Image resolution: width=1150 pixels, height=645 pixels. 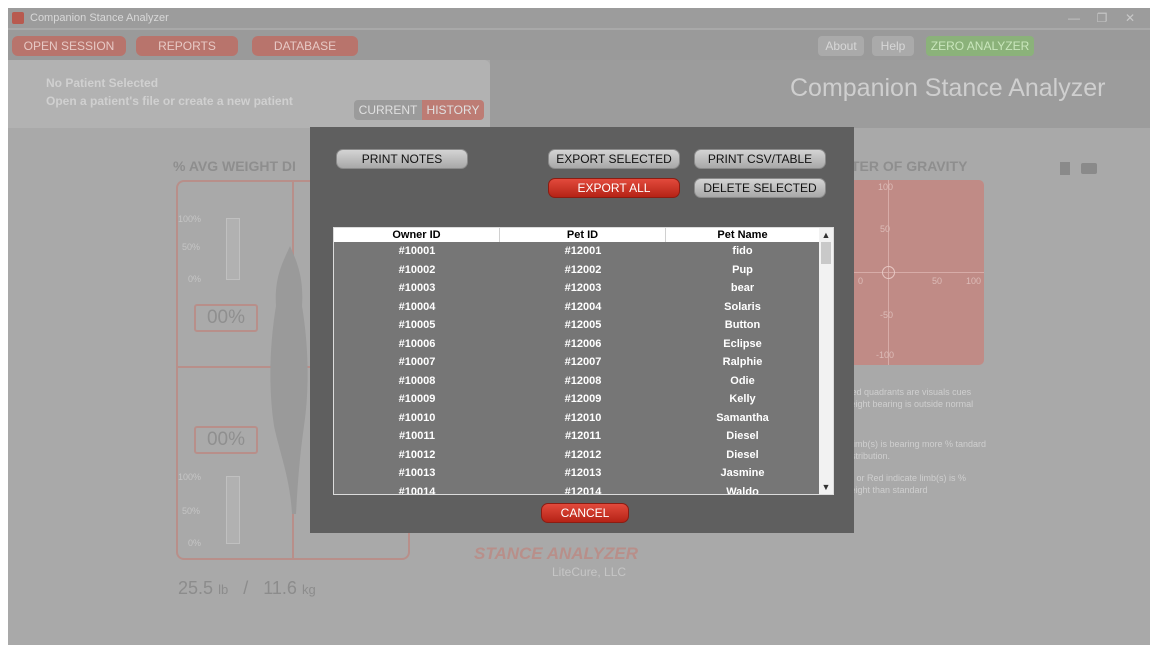 I want to click on minimize-button: —, so click(x=1074, y=18).